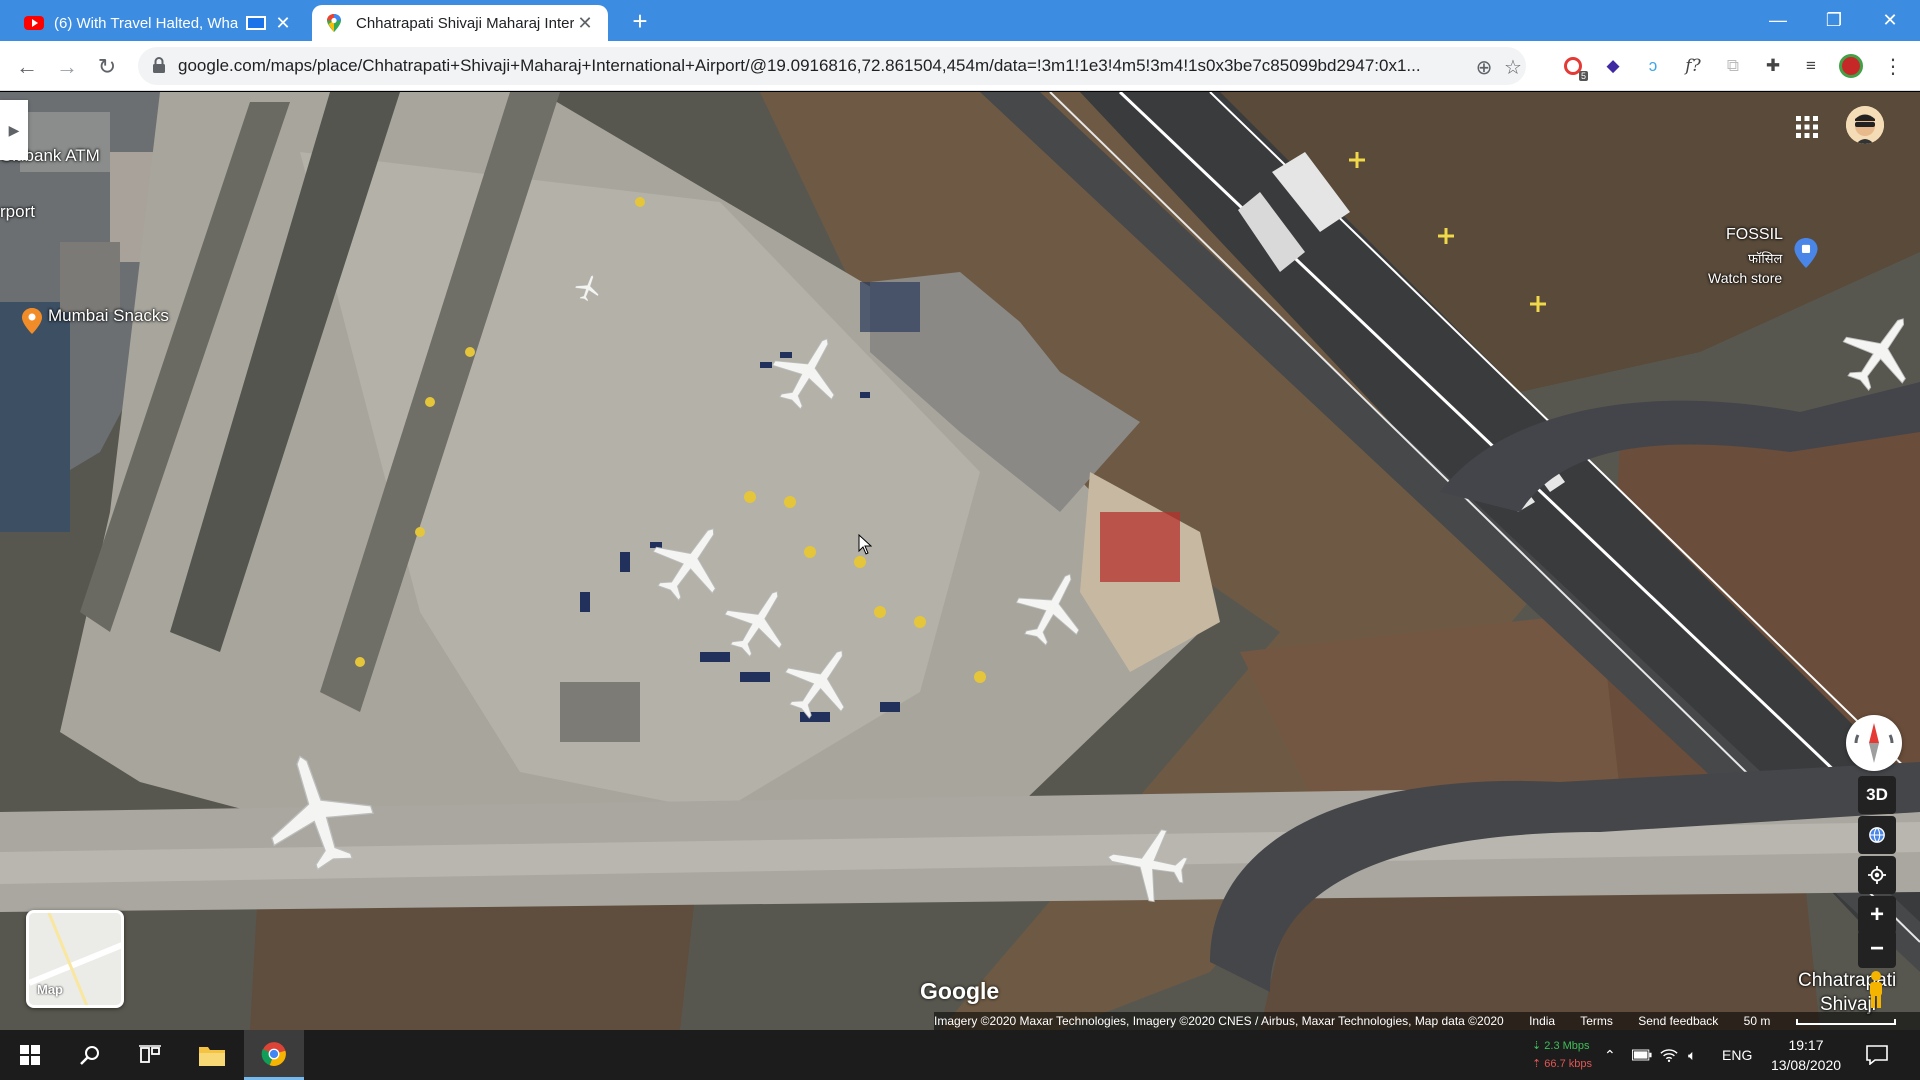 Image resolution: width=1920 pixels, height=1080 pixels. Describe the element at coordinates (1877, 835) in the screenshot. I see `globe-view-icon` at that location.